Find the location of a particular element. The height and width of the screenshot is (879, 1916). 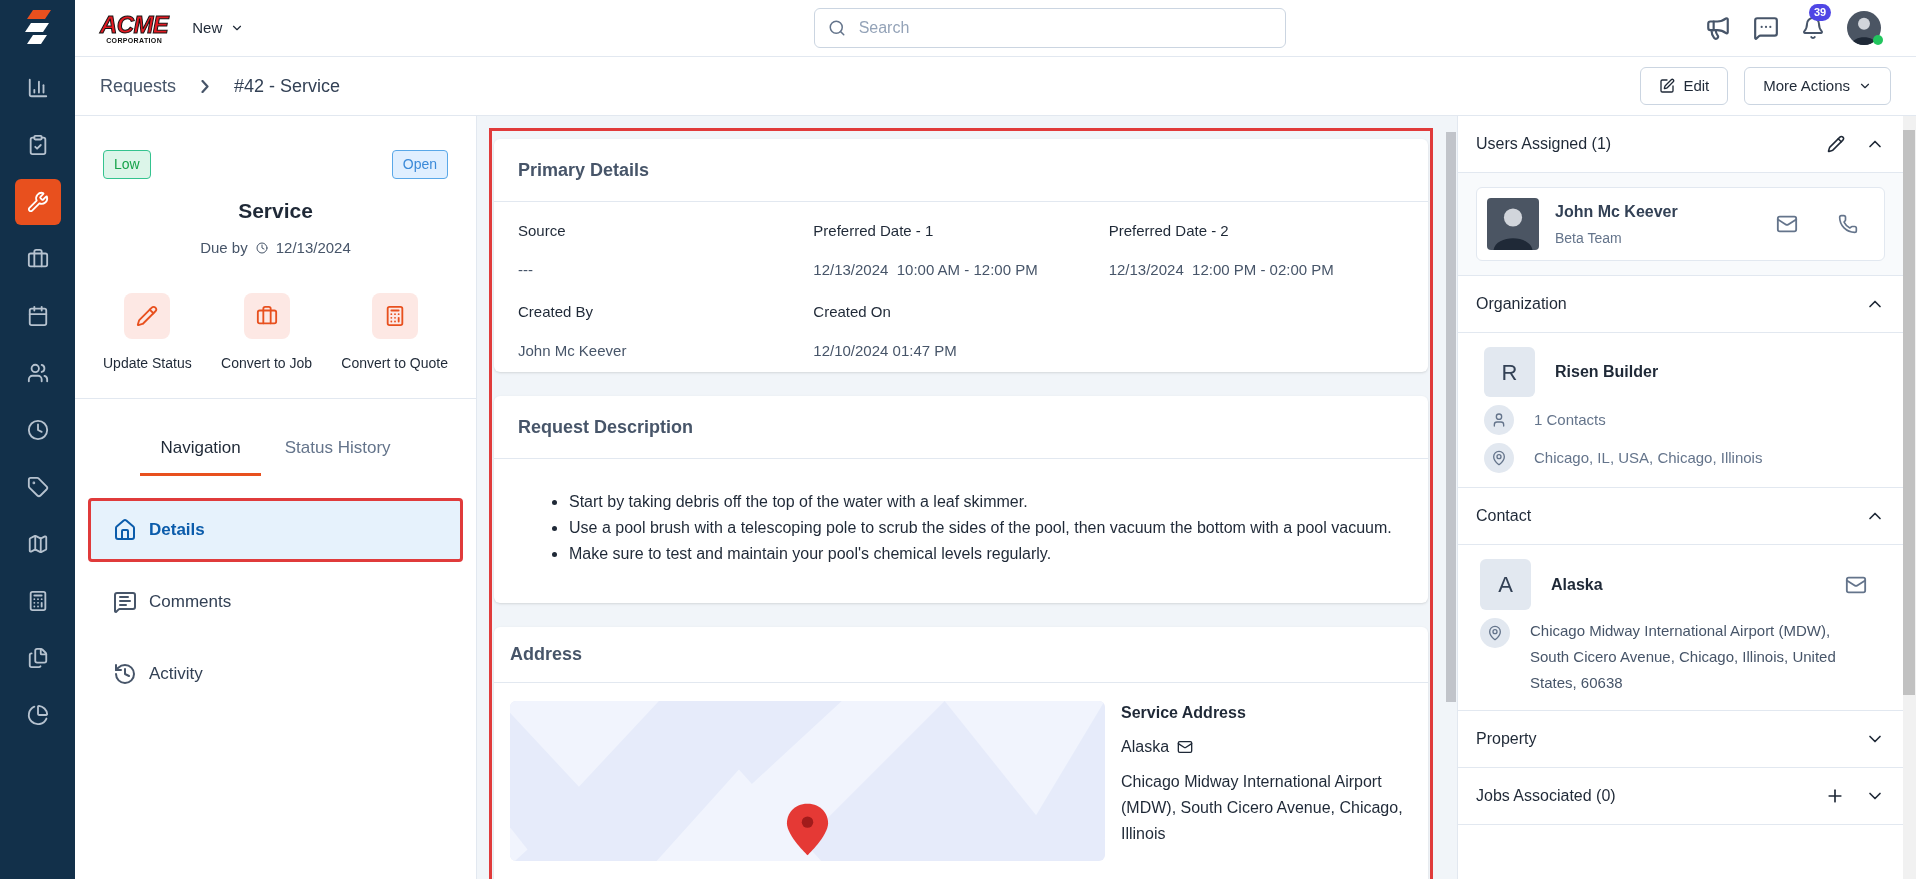

notification-count: 39 is located at coordinates (1820, 12).